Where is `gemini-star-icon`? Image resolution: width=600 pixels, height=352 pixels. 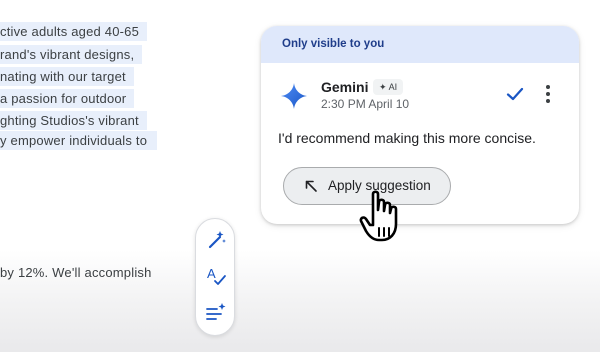 gemini-star-icon is located at coordinates (294, 96).